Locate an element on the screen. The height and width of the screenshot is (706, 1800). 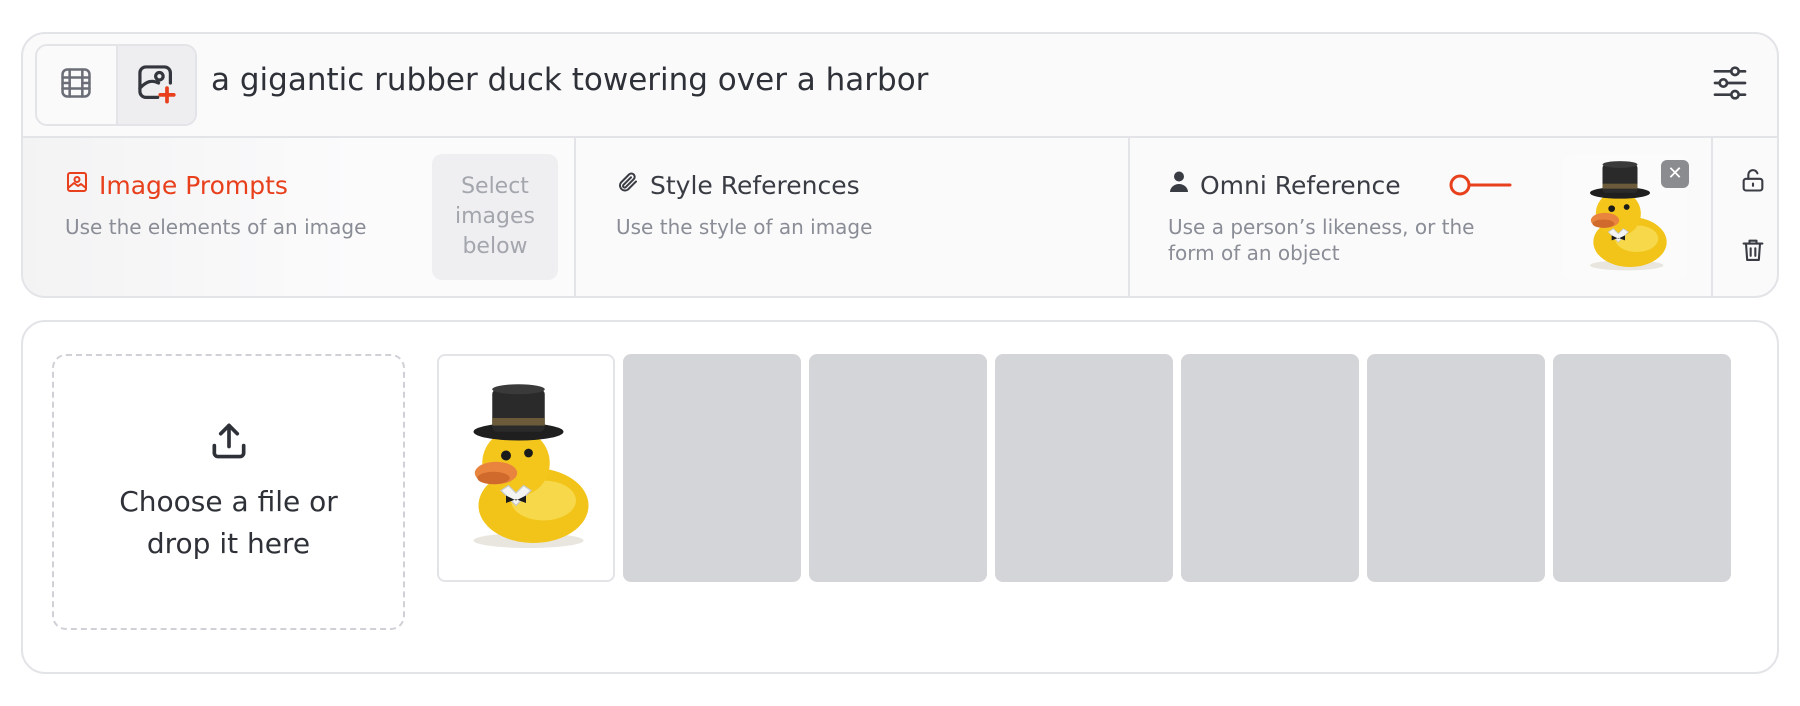
omni-reference-title: Omni Reference is located at coordinates (1284, 185).